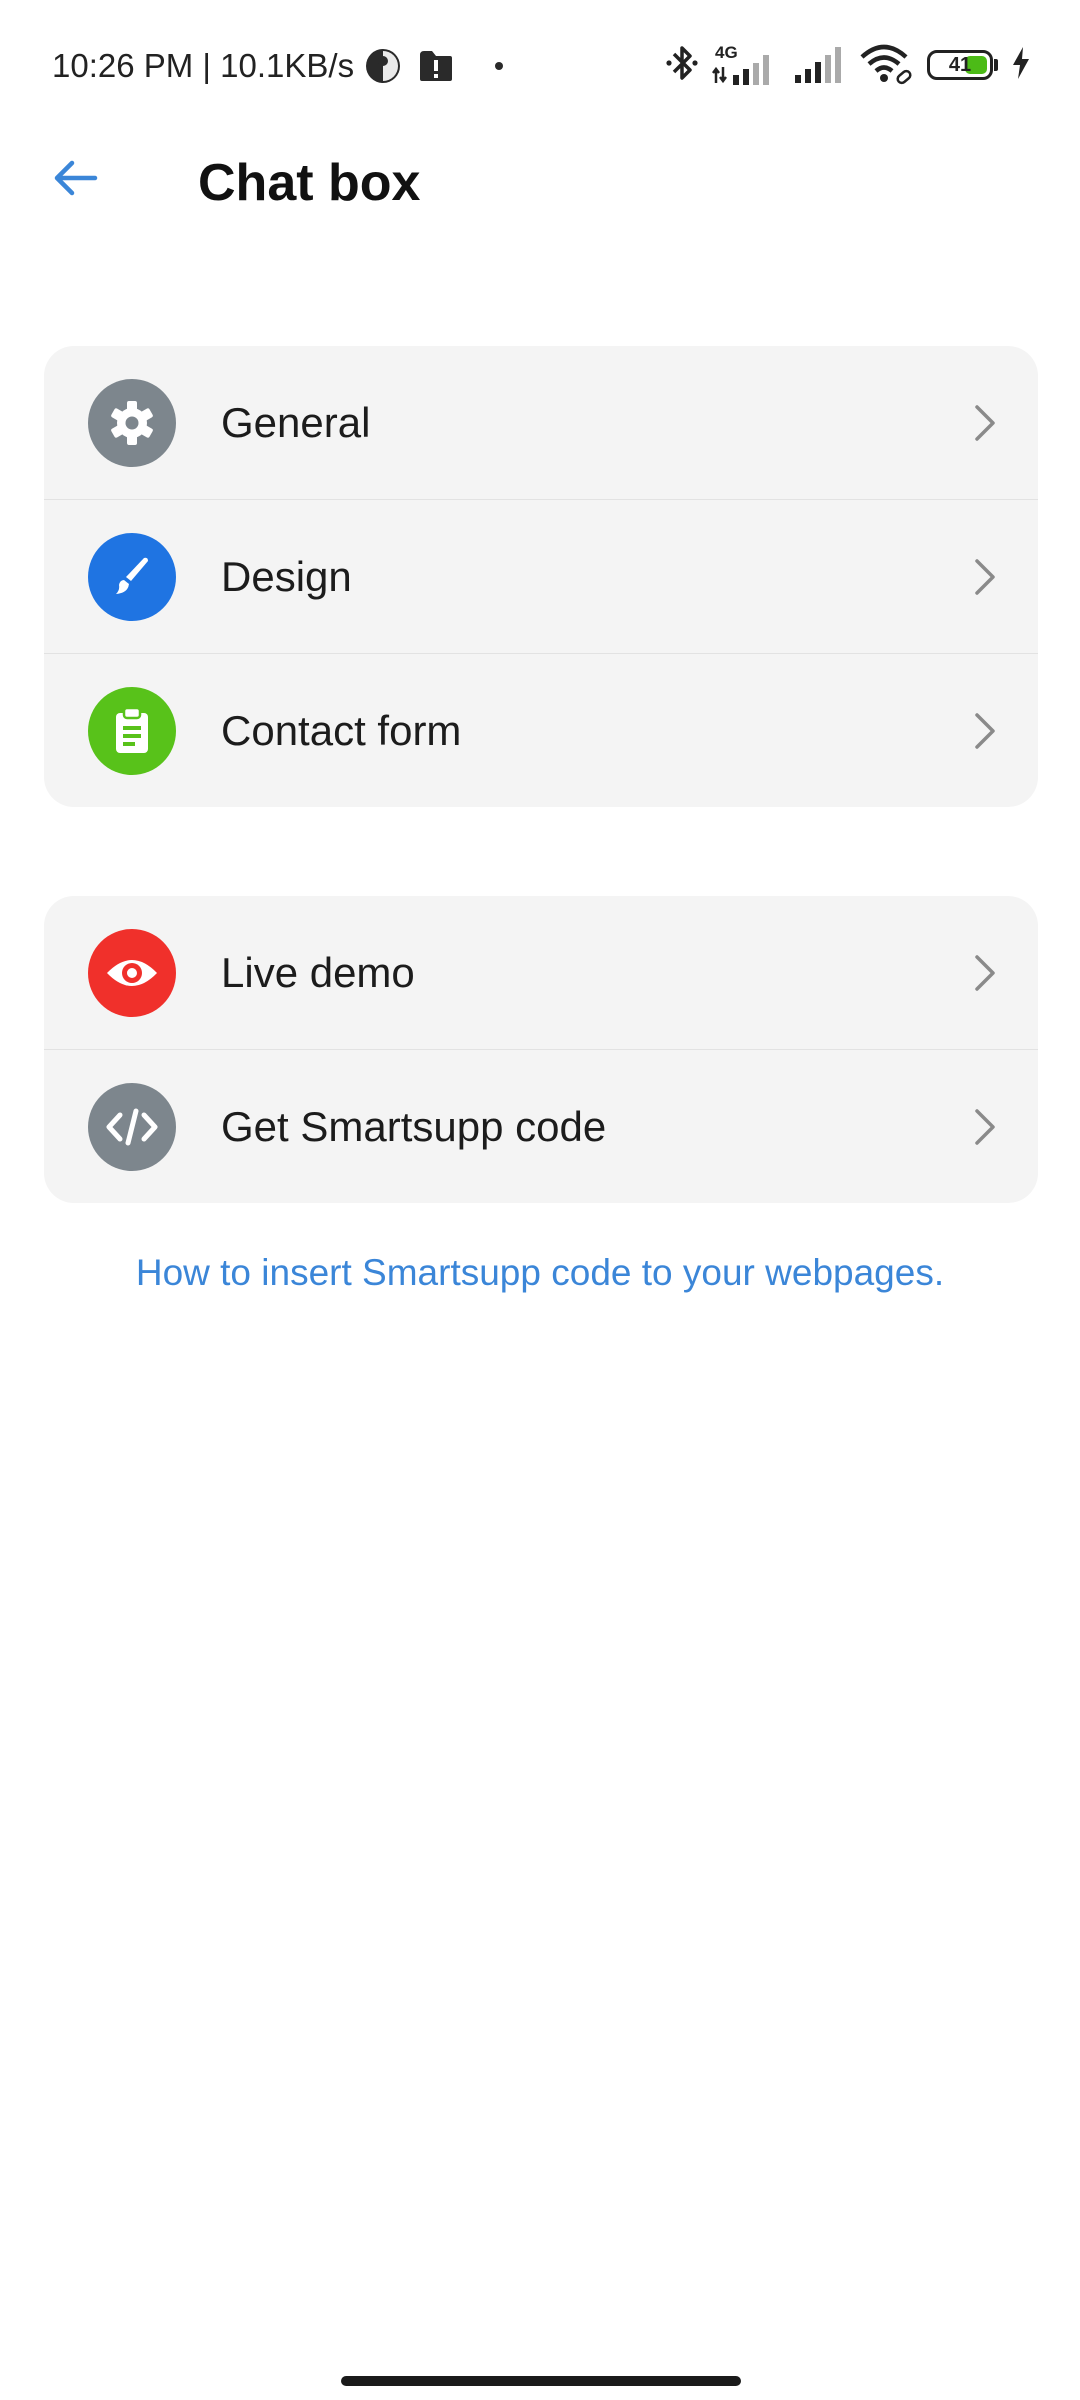  I want to click on back-button, so click(76, 180).